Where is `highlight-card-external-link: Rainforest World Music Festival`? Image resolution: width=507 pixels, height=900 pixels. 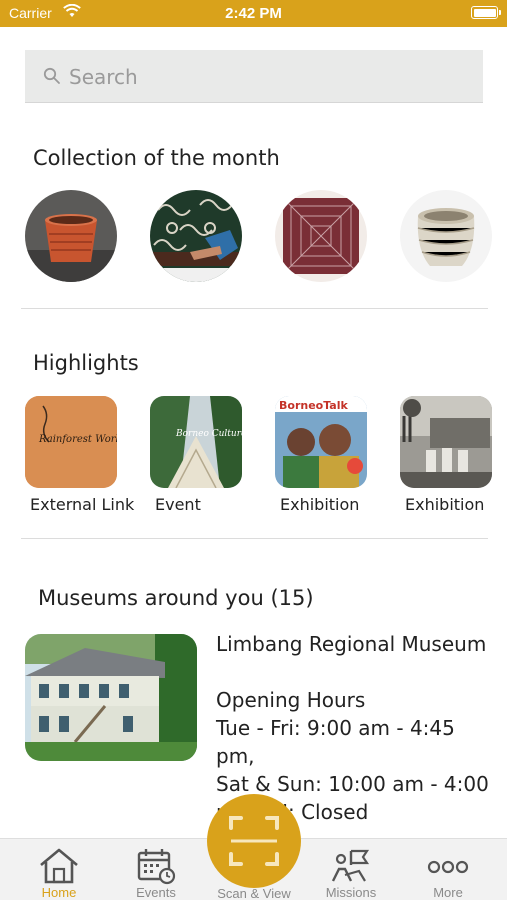
highlight-card-external-link: Rainforest World Music Festival is located at coordinates (71, 442).